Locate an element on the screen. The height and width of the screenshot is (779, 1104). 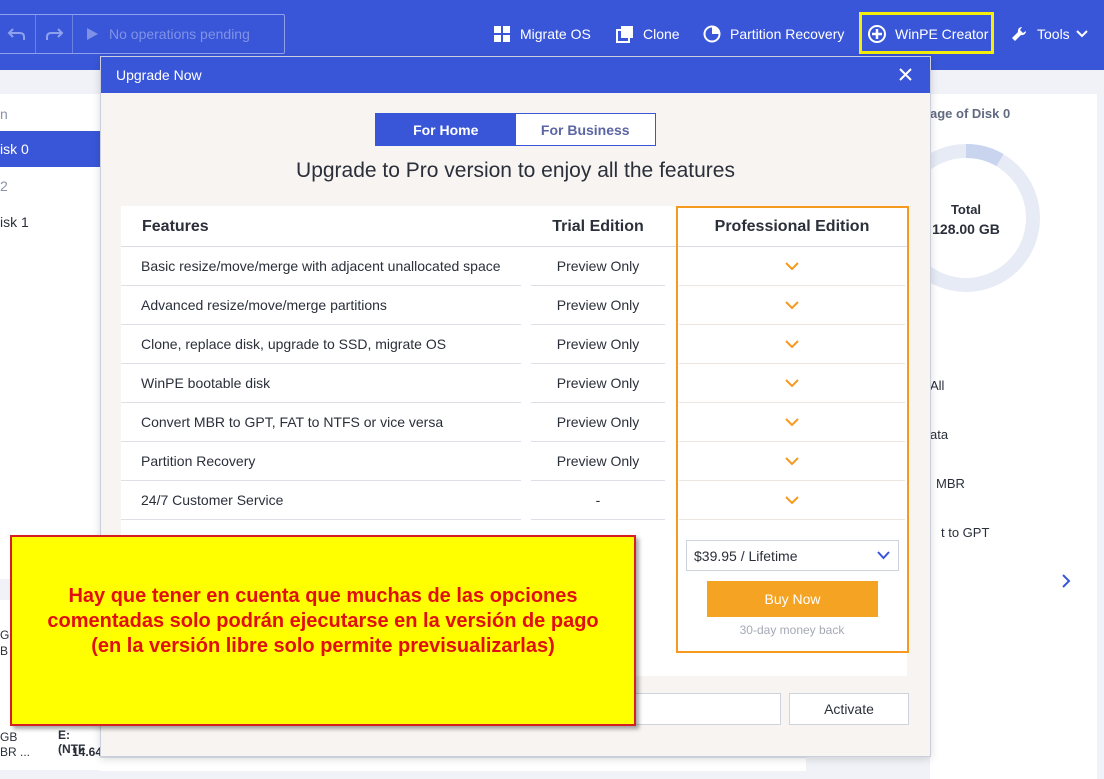
license-select-value: $39.95 / Lifetime is located at coordinates (746, 555).